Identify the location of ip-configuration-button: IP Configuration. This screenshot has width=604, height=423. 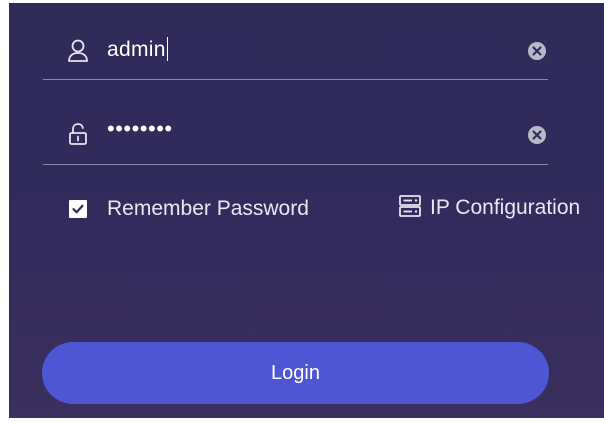
(489, 208).